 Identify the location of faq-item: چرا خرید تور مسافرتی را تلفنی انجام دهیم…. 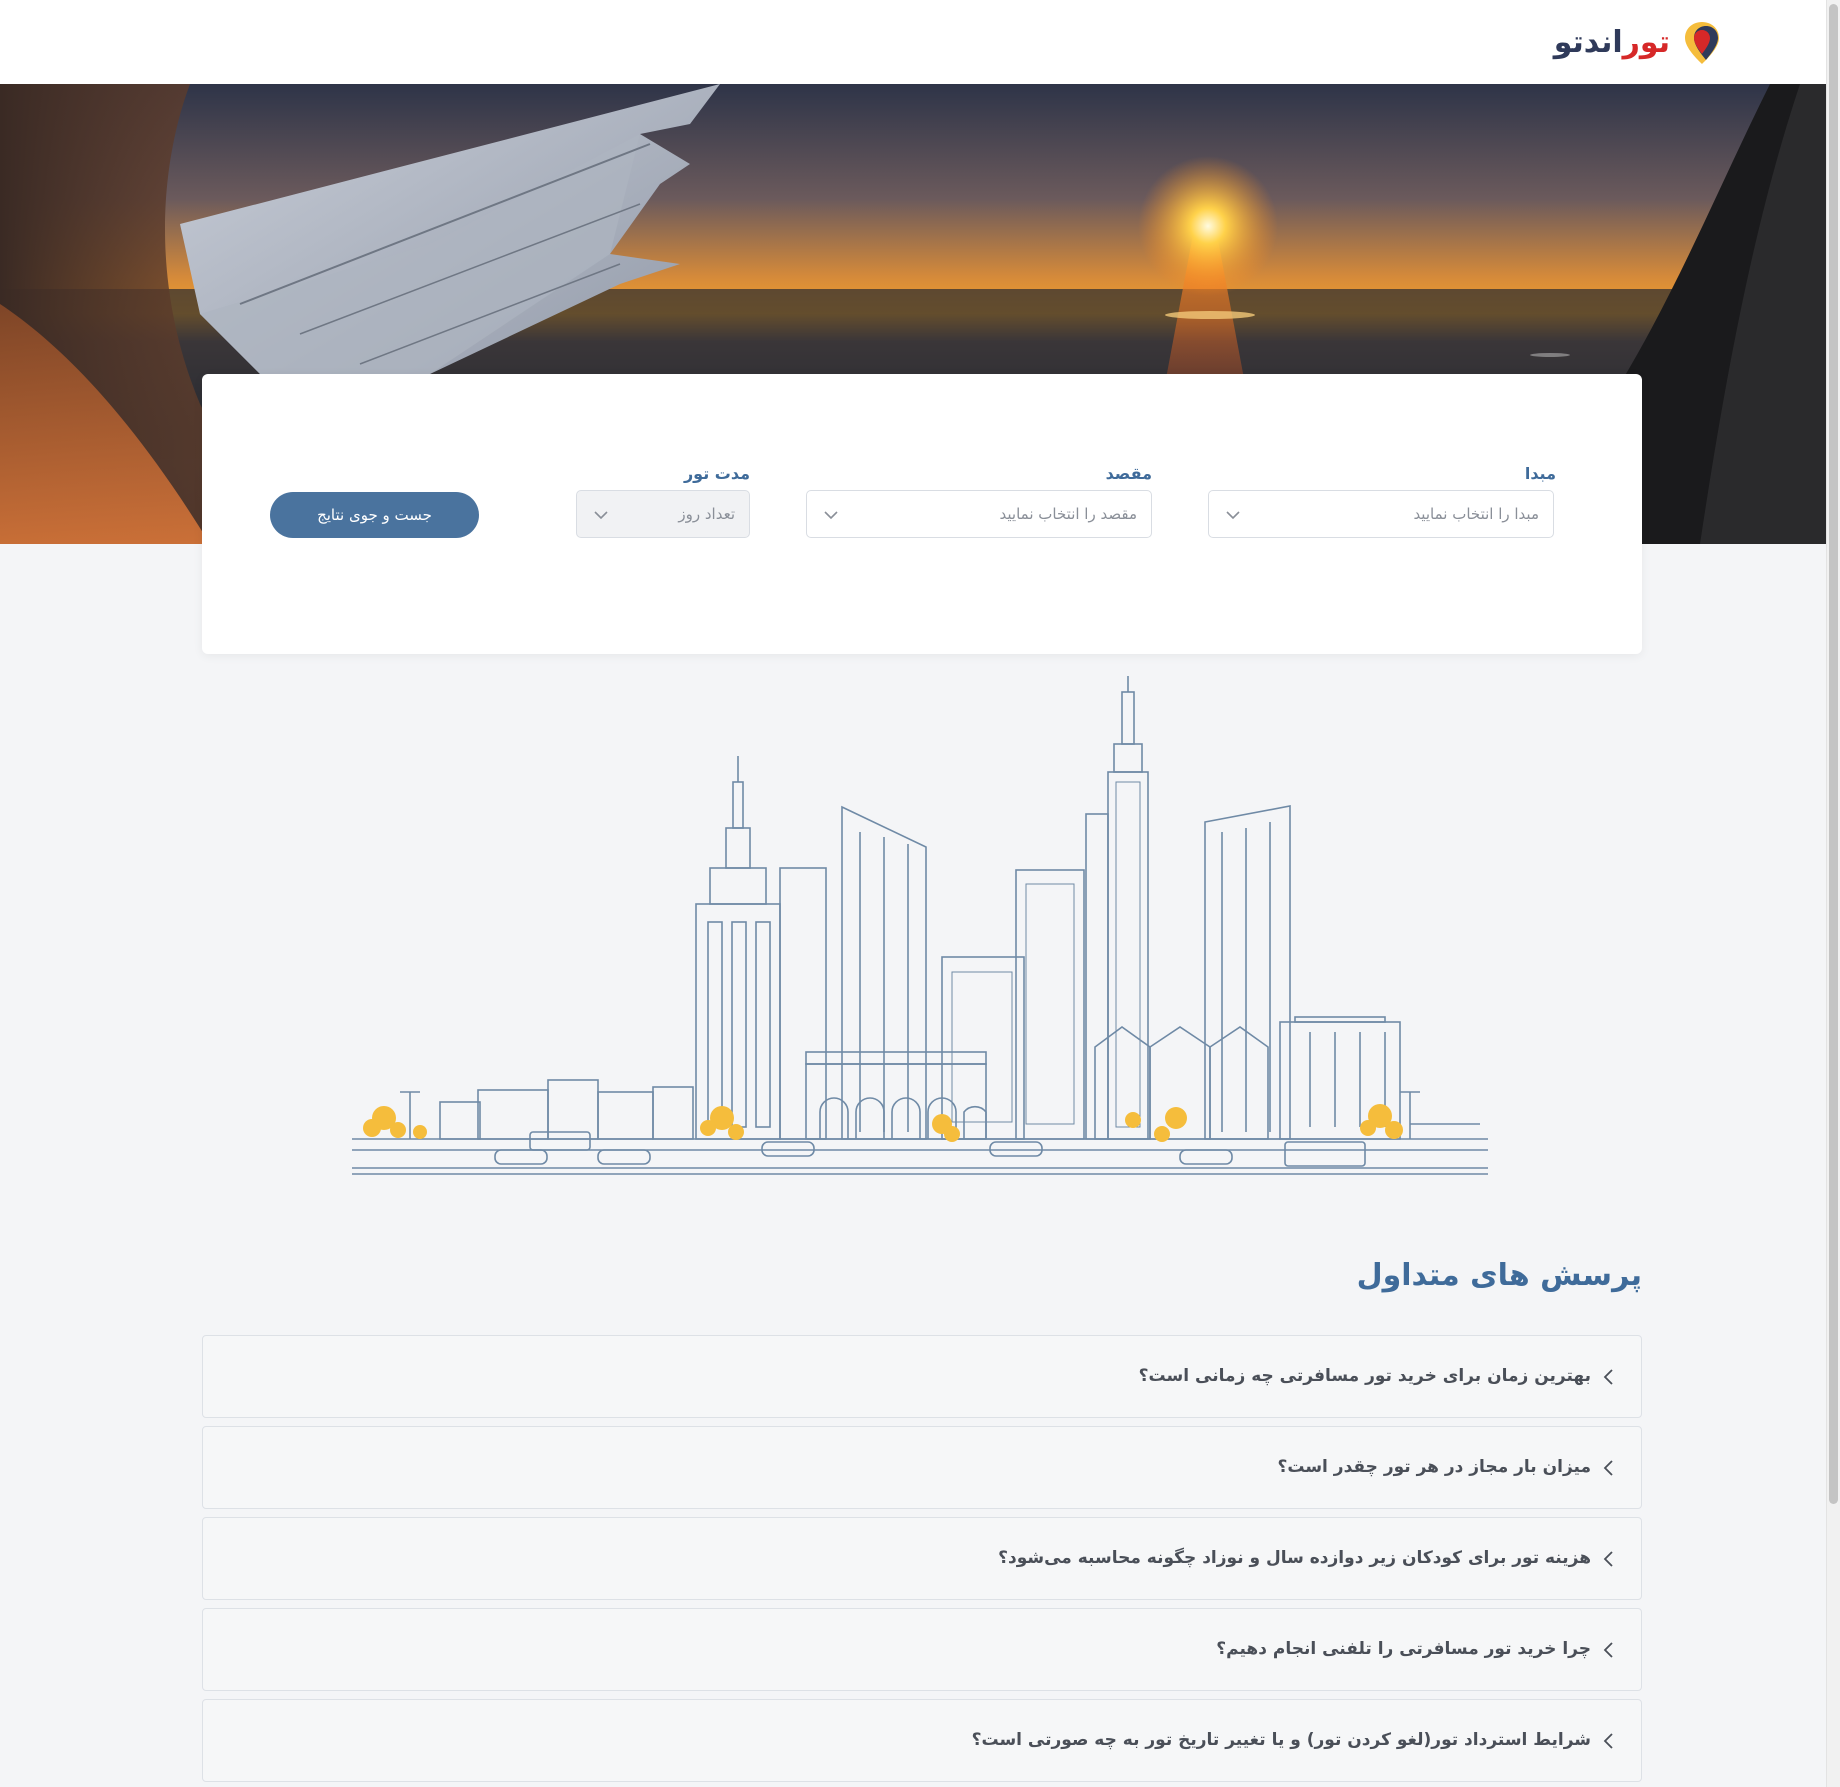
(922, 1649).